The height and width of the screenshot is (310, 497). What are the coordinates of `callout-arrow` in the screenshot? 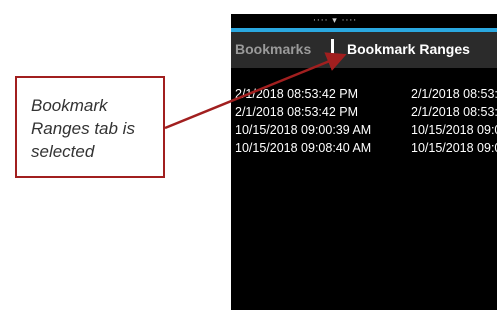 It's located at (255, 91).